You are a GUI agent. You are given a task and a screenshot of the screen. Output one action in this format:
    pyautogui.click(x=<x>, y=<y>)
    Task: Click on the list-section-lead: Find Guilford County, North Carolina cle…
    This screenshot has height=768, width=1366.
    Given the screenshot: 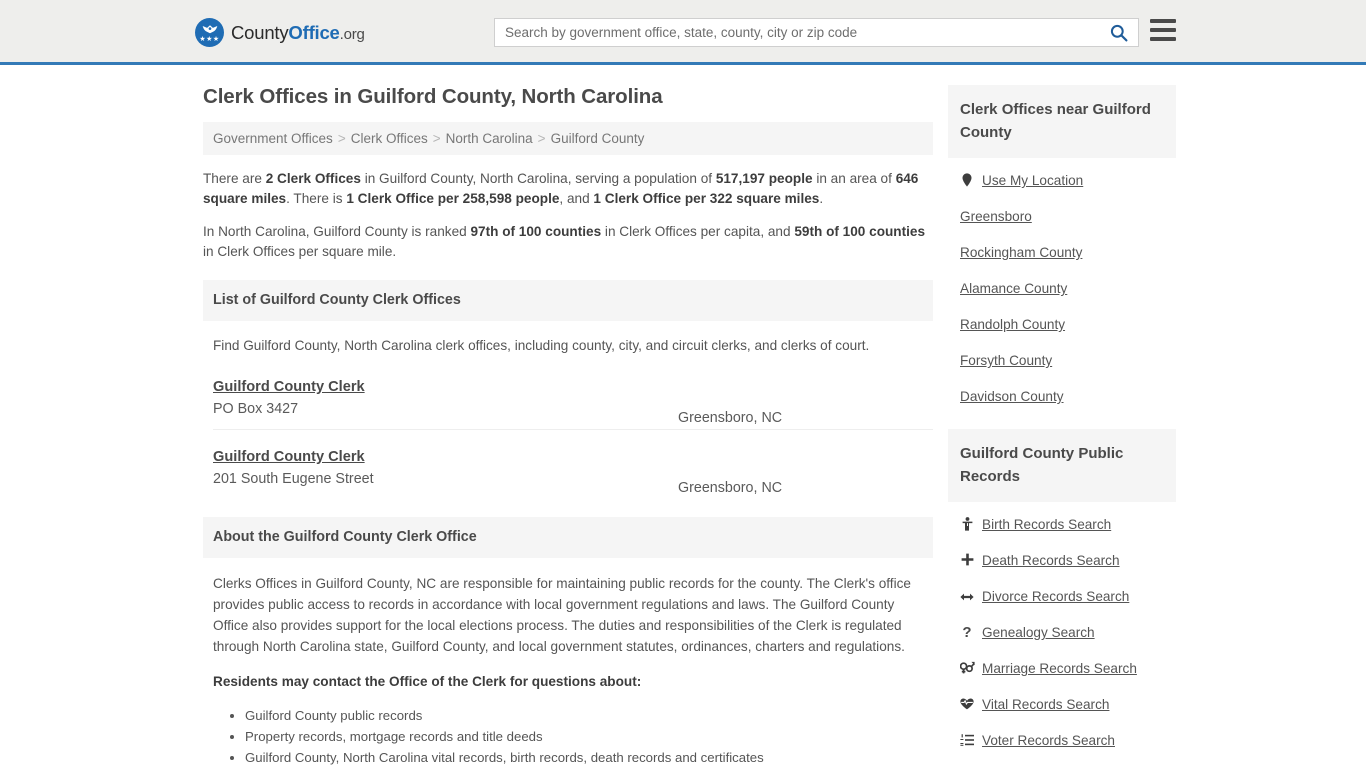 What is the action you would take?
    pyautogui.click(x=541, y=345)
    